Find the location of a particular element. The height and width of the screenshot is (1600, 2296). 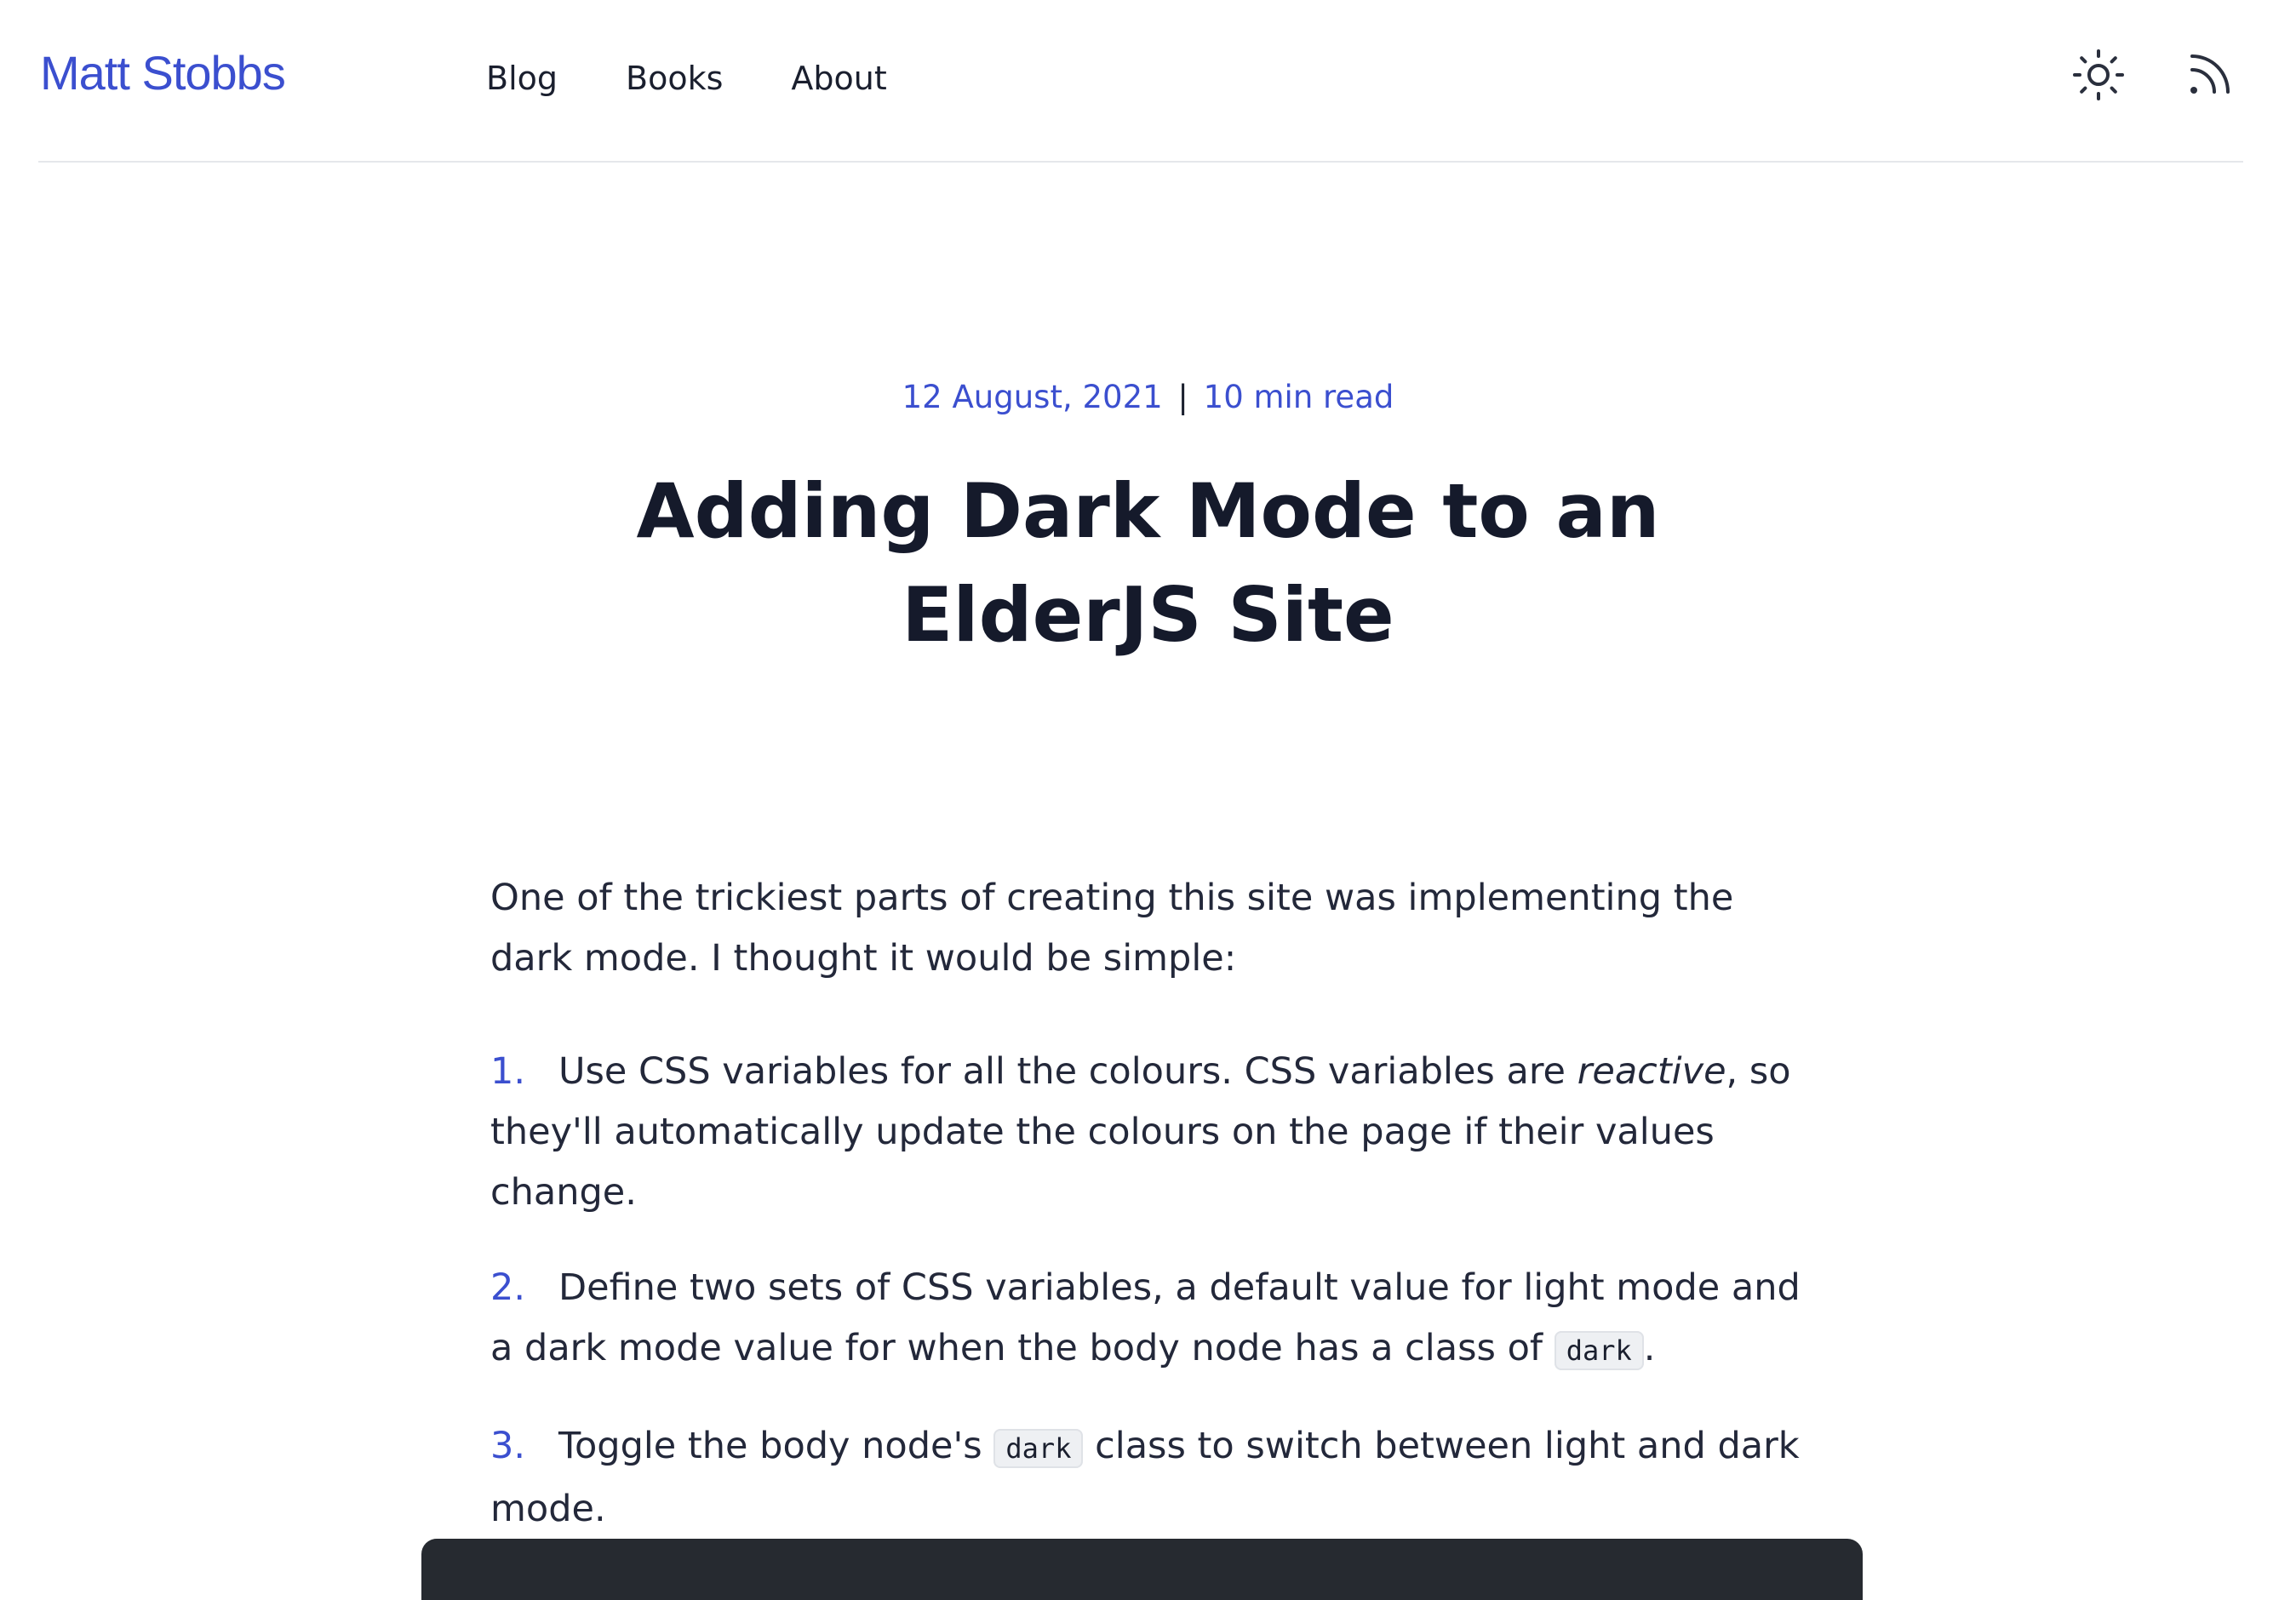

post-date: 12 August, 2021 is located at coordinates (1032, 397).